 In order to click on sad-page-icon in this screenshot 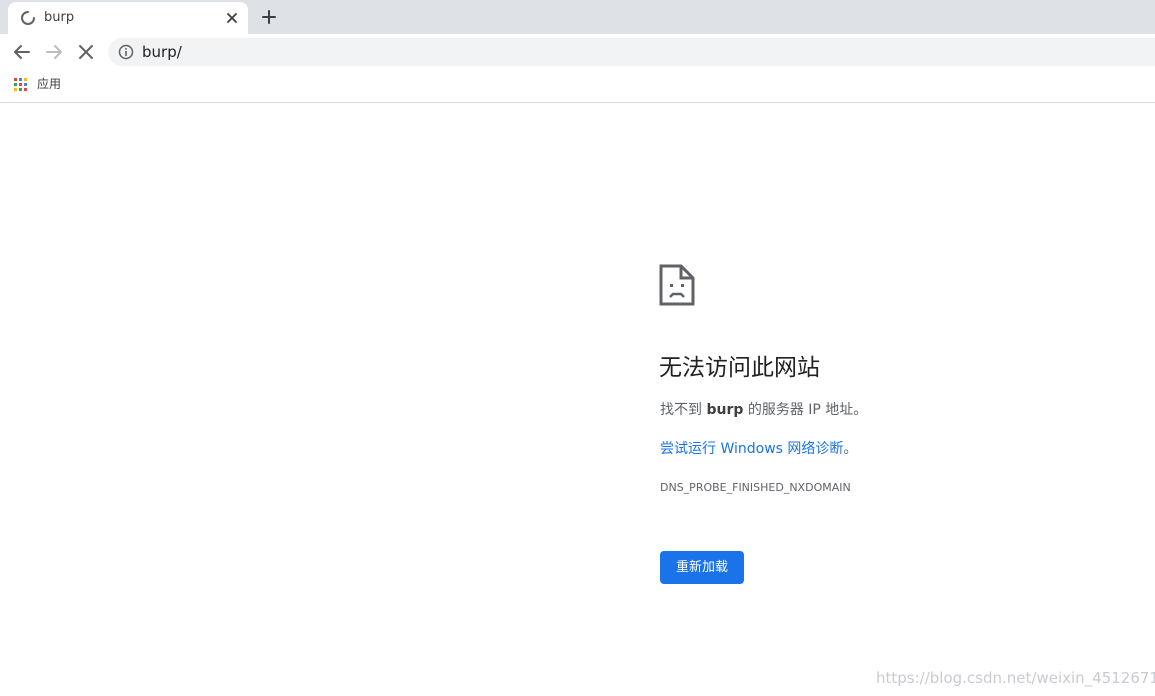, I will do `click(677, 285)`.